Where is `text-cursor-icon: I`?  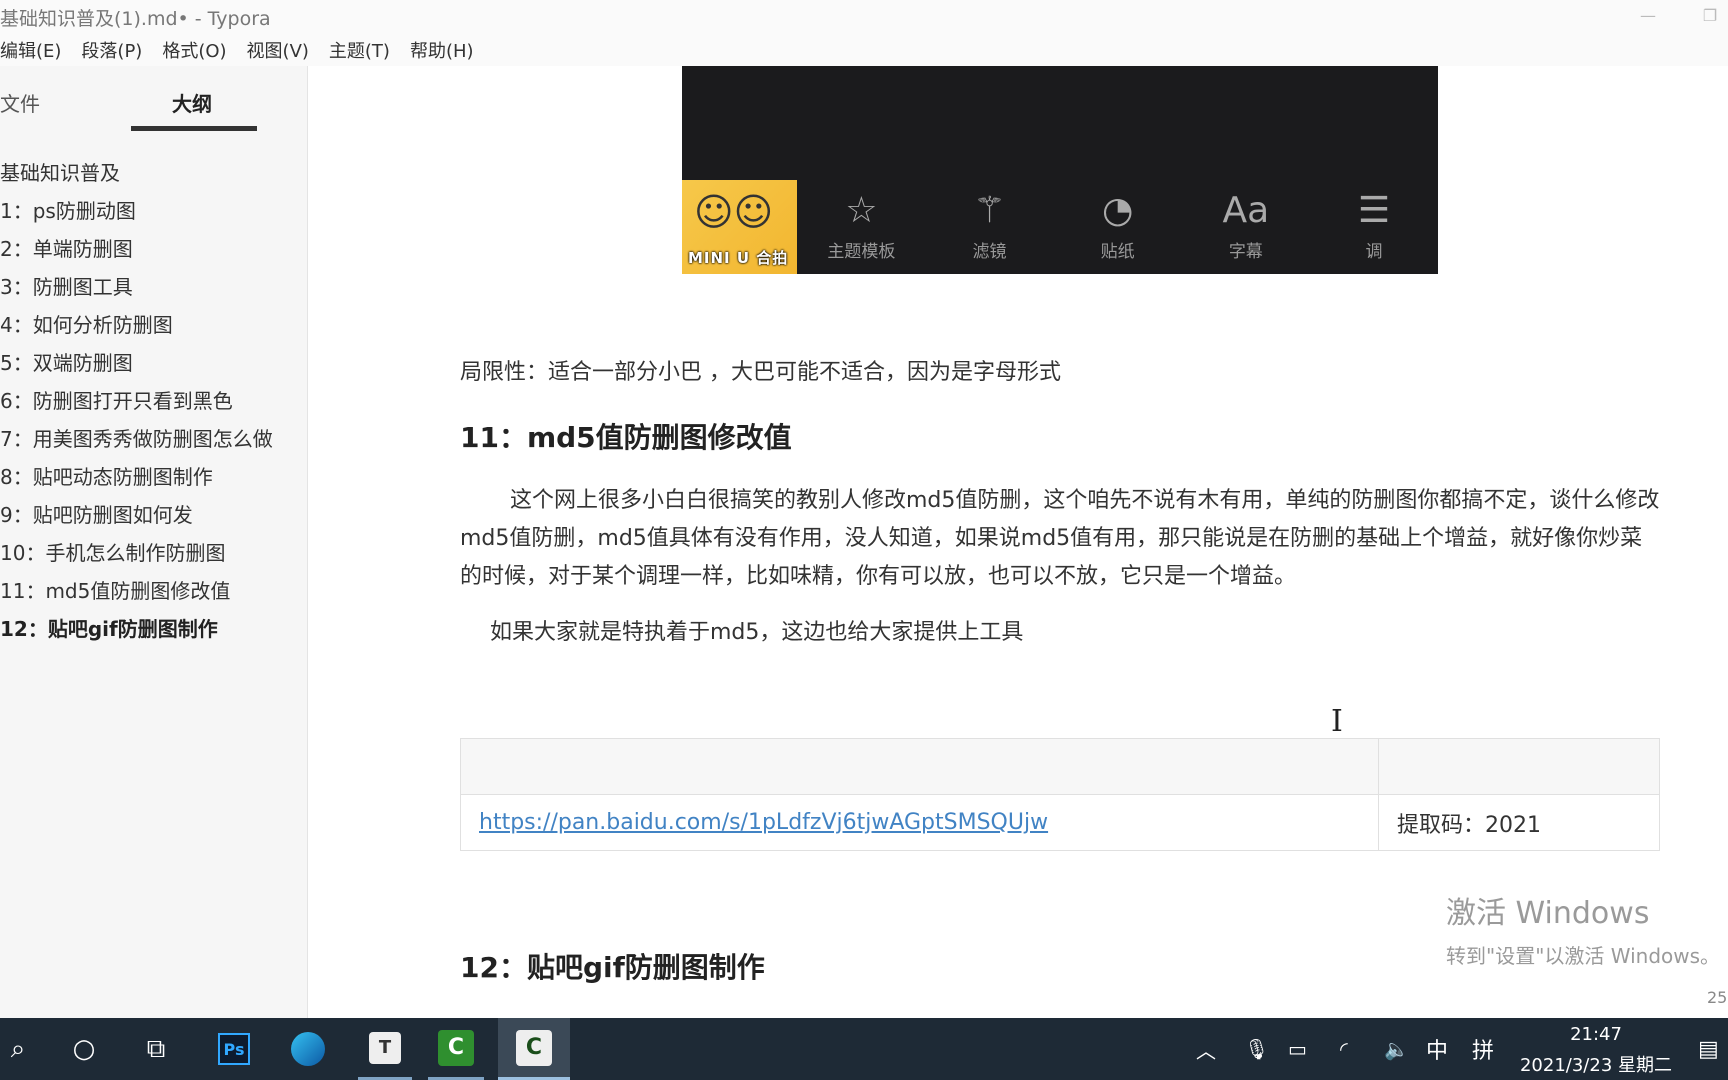
text-cursor-icon: I is located at coordinates (1337, 721).